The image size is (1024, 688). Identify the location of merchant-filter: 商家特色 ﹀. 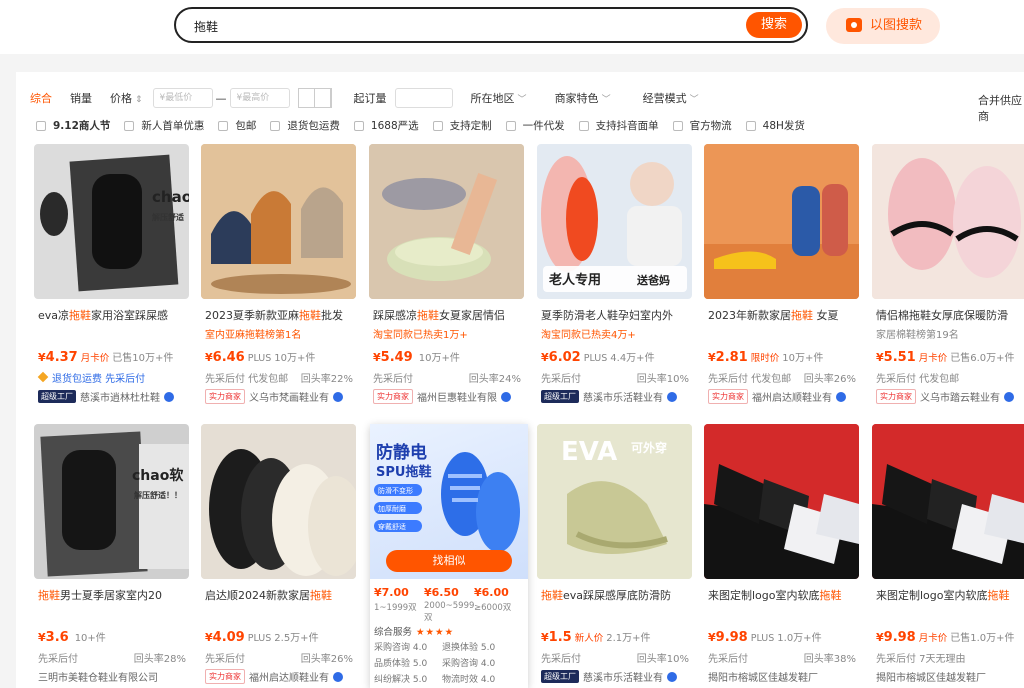
(583, 98).